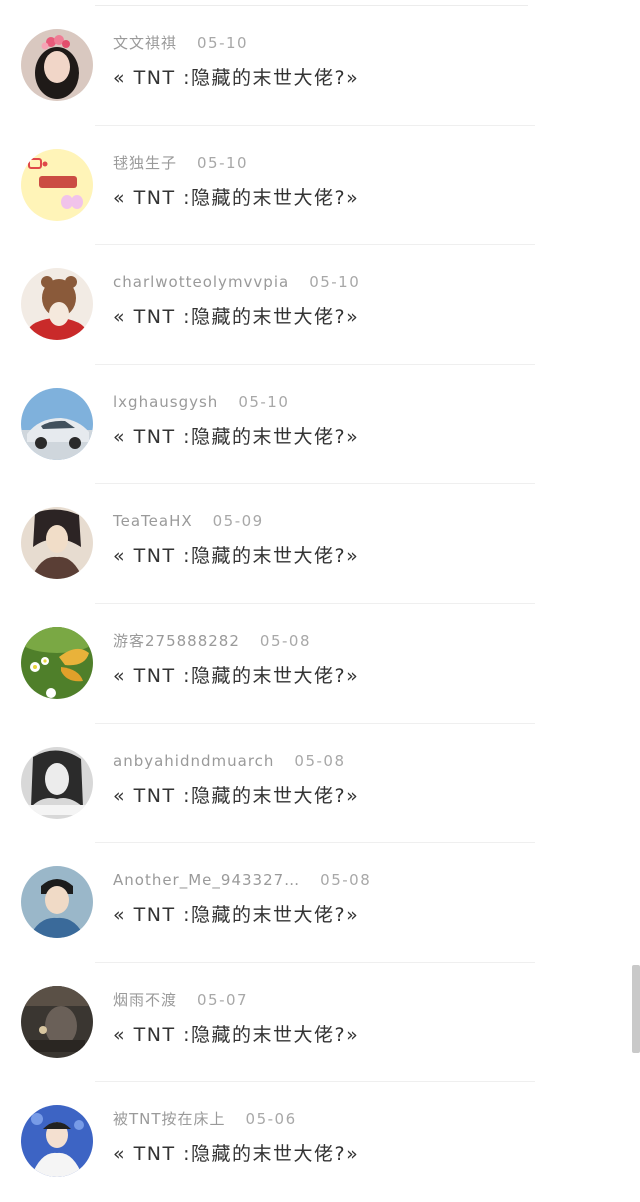 This screenshot has width=640, height=1202. Describe the element at coordinates (636, 1009) in the screenshot. I see `scrollbar` at that location.